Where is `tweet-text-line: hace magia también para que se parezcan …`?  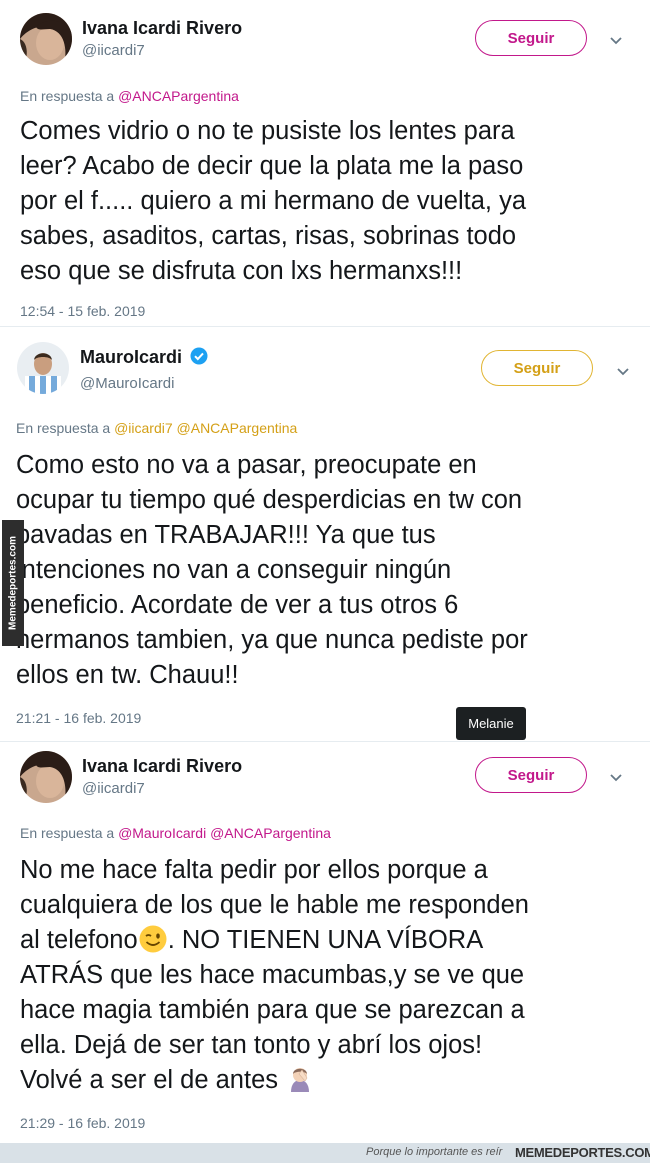 tweet-text-line: hace magia también para que se parezcan … is located at coordinates (272, 1010).